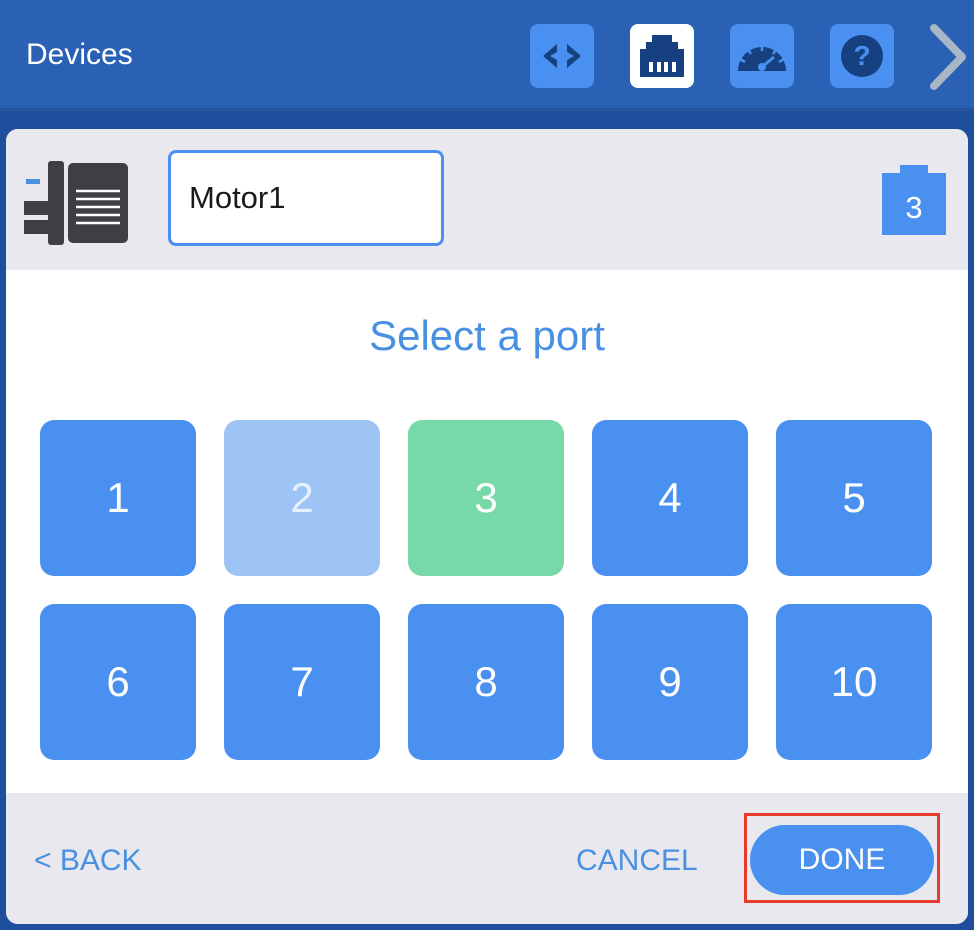  What do you see at coordinates (88, 861) in the screenshot?
I see `back-button: < BACK` at bounding box center [88, 861].